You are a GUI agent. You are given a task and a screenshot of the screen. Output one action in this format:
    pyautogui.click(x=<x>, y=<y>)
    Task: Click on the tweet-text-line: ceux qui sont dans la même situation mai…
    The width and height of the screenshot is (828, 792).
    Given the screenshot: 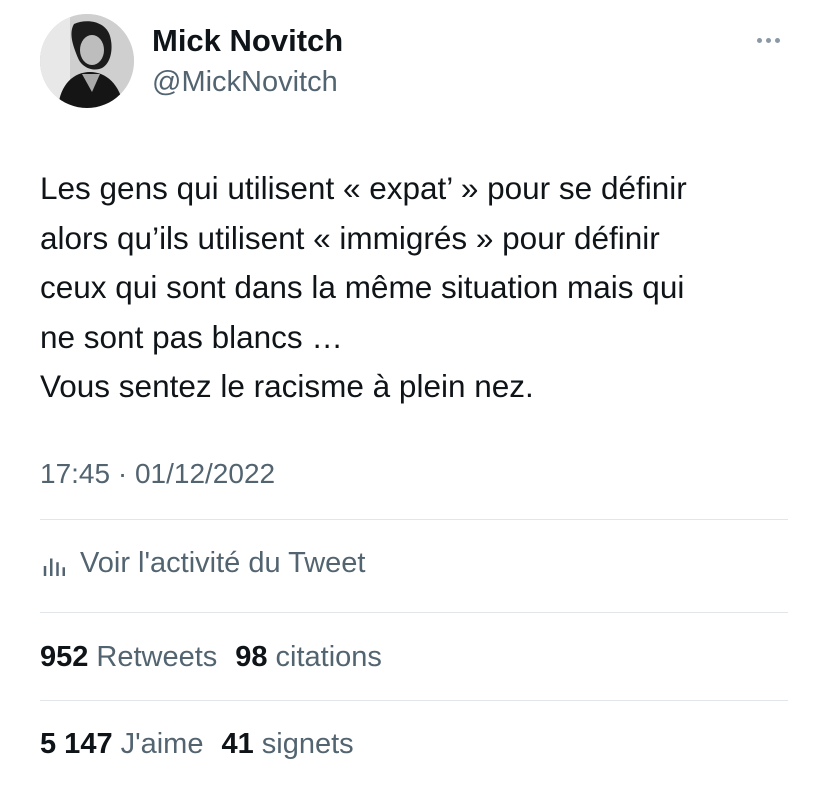 What is the action you would take?
    pyautogui.click(x=362, y=287)
    